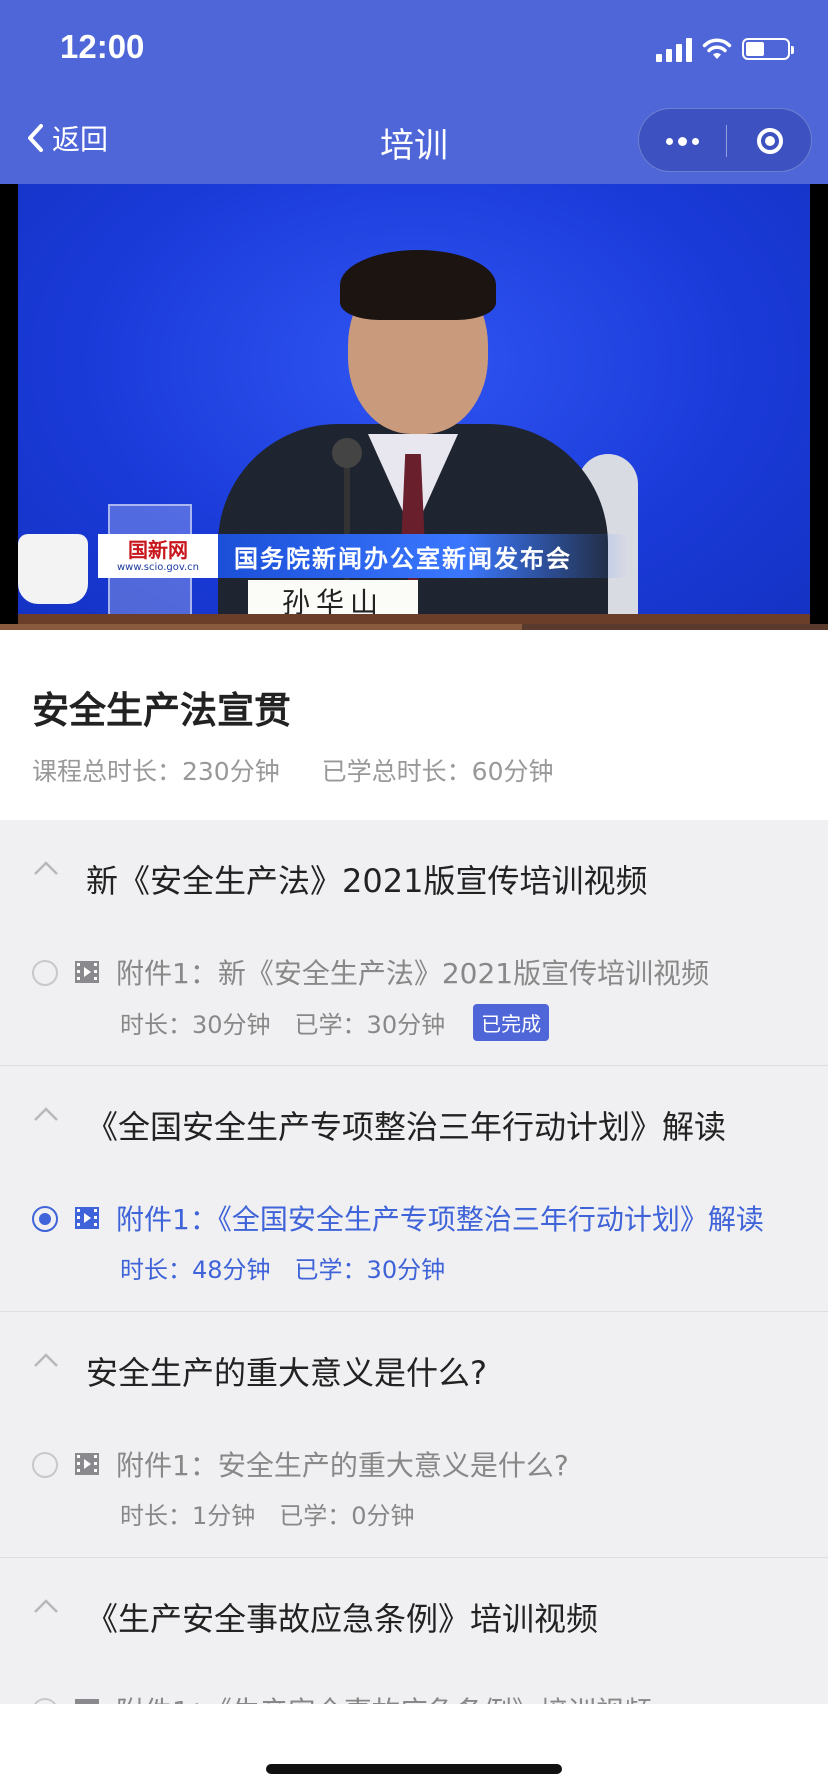 The width and height of the screenshot is (828, 1792). I want to click on lesson-item-active: 附件1：《全国安全生产专项整治三年行动计划》解读 时长：48分钟 已学：30分钟, so click(414, 1244).